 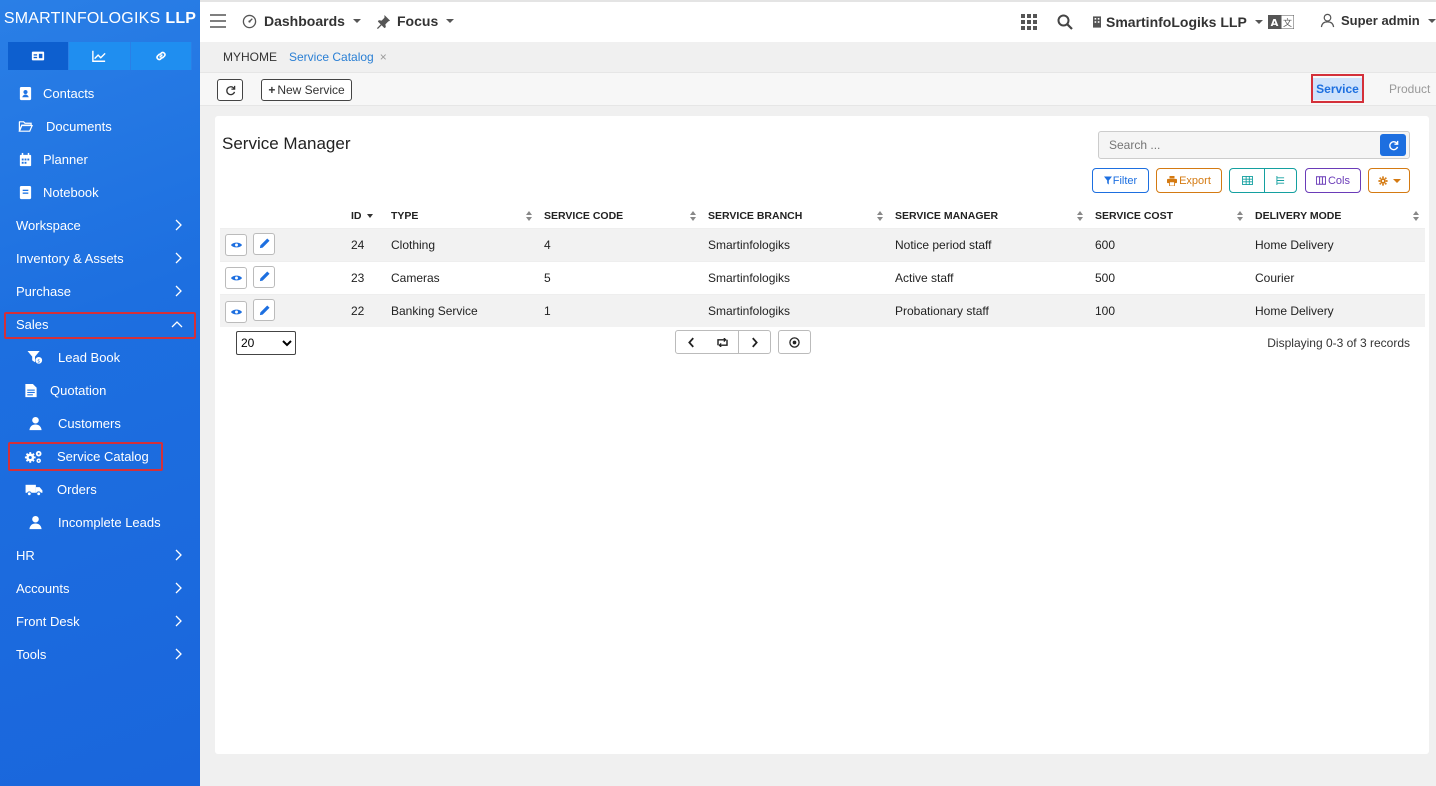 I want to click on columns-icon, so click(x=1320, y=180).